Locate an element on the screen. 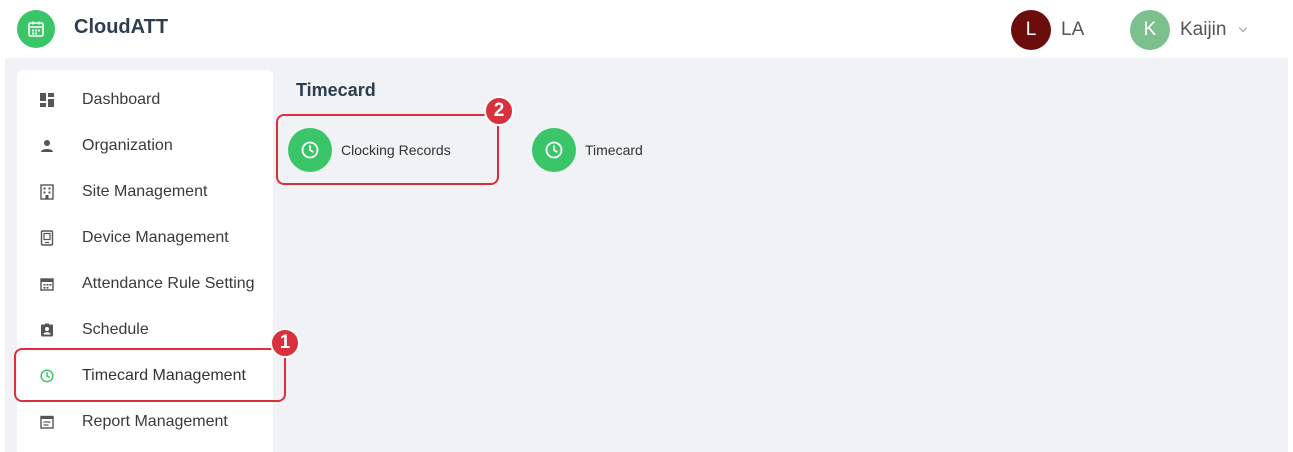  top-bar: CloudATT L LA K Kaijin is located at coordinates (646, 30).